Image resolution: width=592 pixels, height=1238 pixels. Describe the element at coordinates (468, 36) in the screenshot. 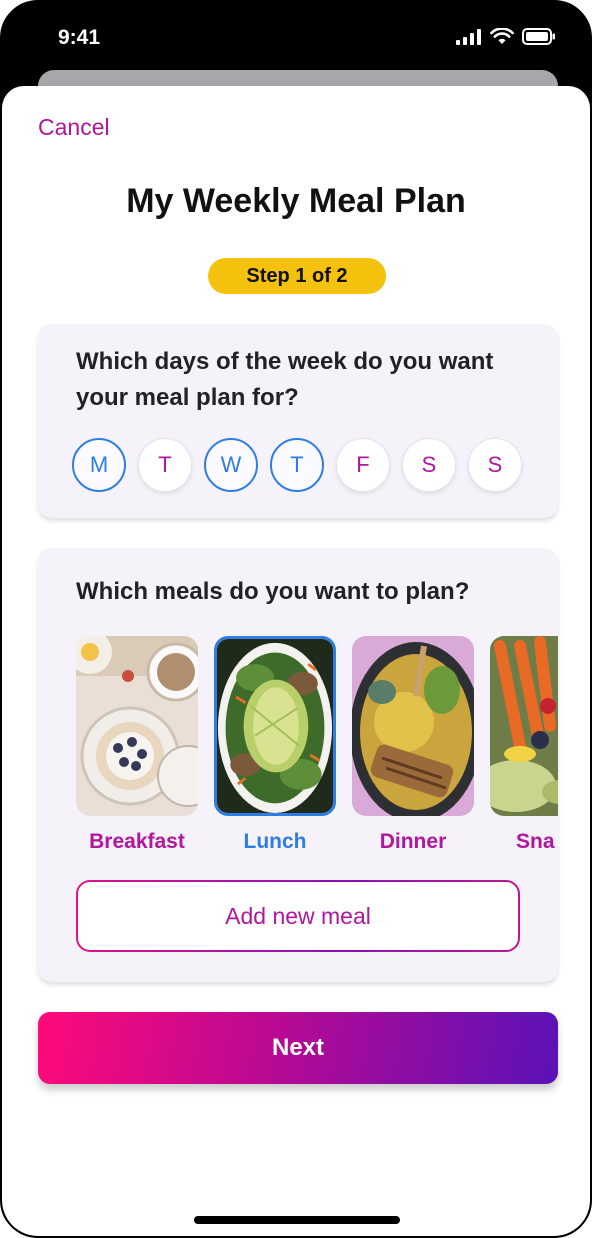

I see `signal-icon` at that location.